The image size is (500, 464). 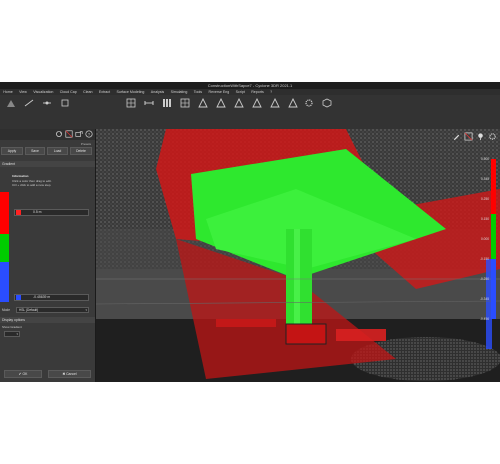 What do you see at coordinates (59, 134) in the screenshot?
I see `refresh-icon` at bounding box center [59, 134].